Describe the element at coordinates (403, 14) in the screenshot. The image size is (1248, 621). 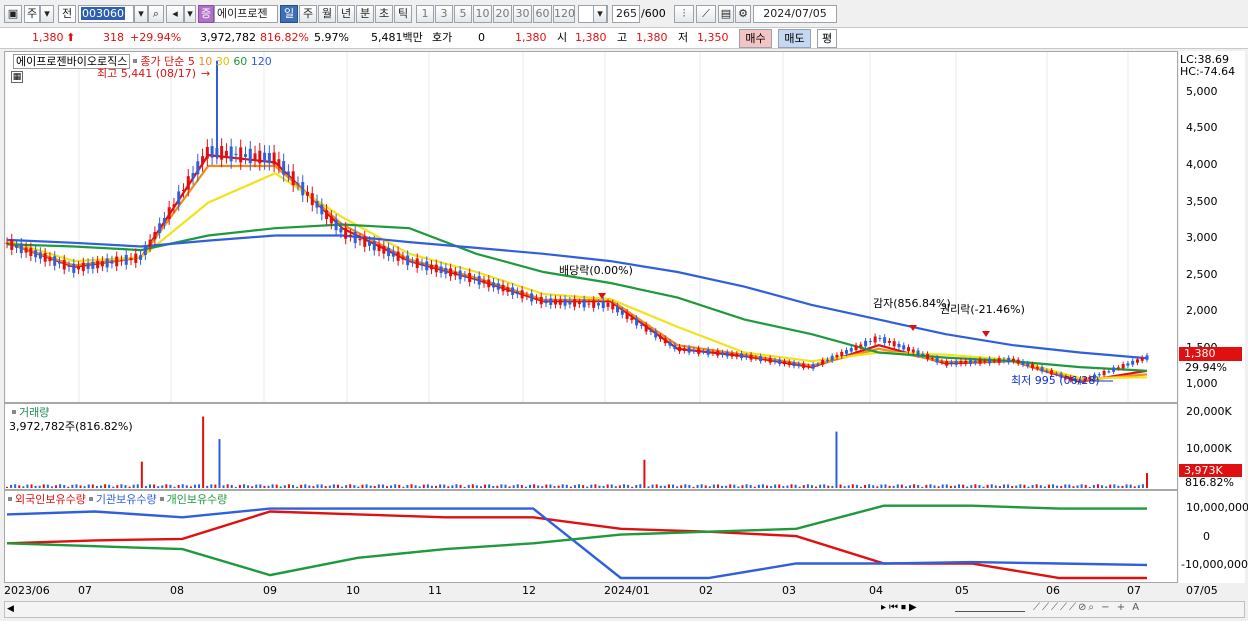
I see `period-tick: 틱` at that location.